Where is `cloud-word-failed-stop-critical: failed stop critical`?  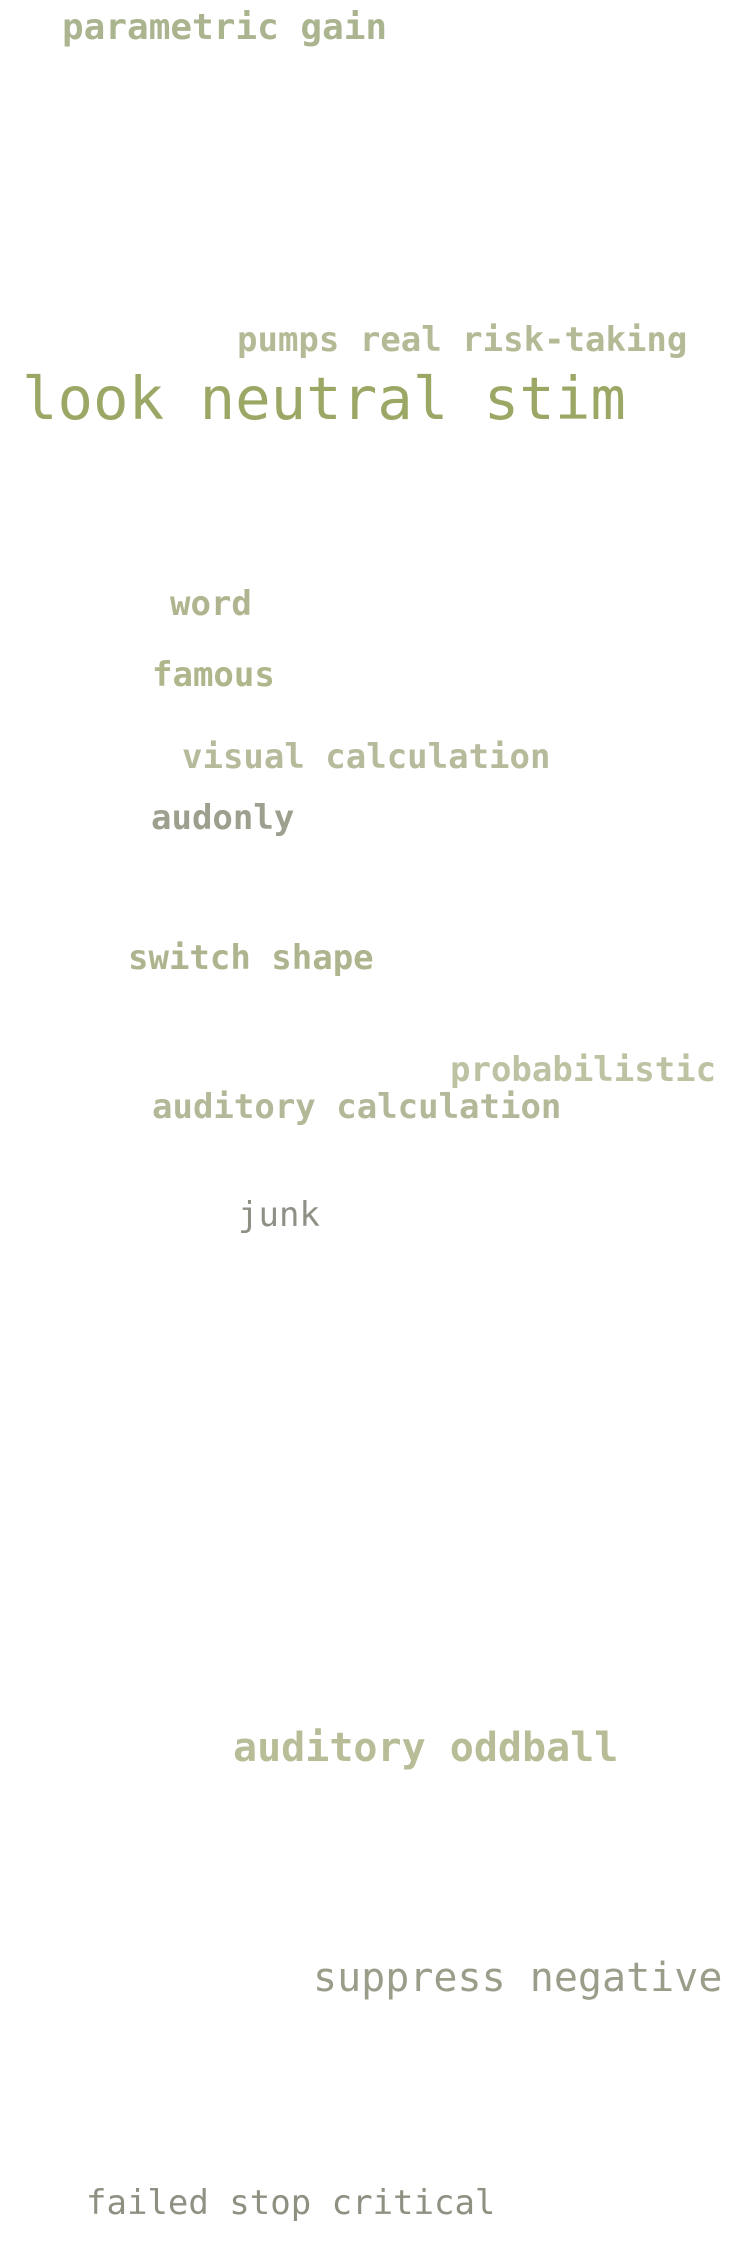 cloud-word-failed-stop-critical: failed stop critical is located at coordinates (291, 2203).